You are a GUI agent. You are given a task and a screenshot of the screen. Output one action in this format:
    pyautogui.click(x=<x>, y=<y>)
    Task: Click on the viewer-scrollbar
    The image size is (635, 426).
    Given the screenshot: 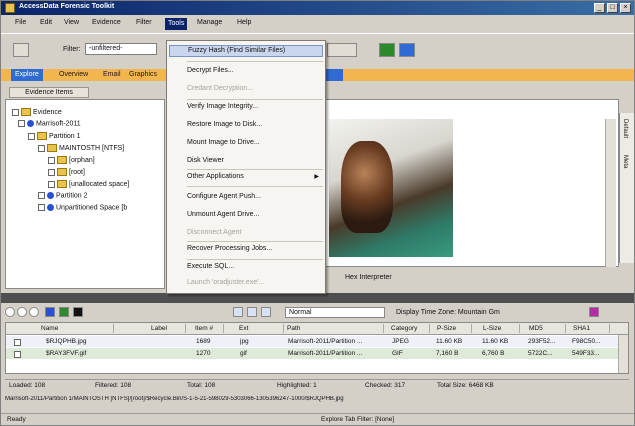 What is the action you would take?
    pyautogui.click(x=610, y=193)
    